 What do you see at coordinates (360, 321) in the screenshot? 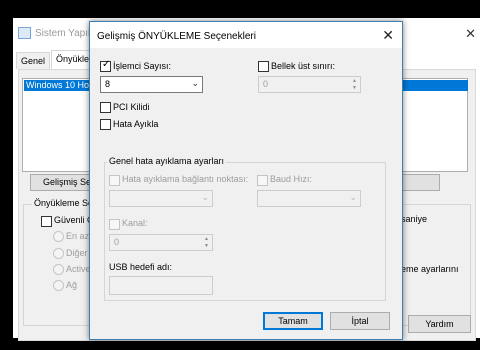
I see `cancel-button: İptal` at bounding box center [360, 321].